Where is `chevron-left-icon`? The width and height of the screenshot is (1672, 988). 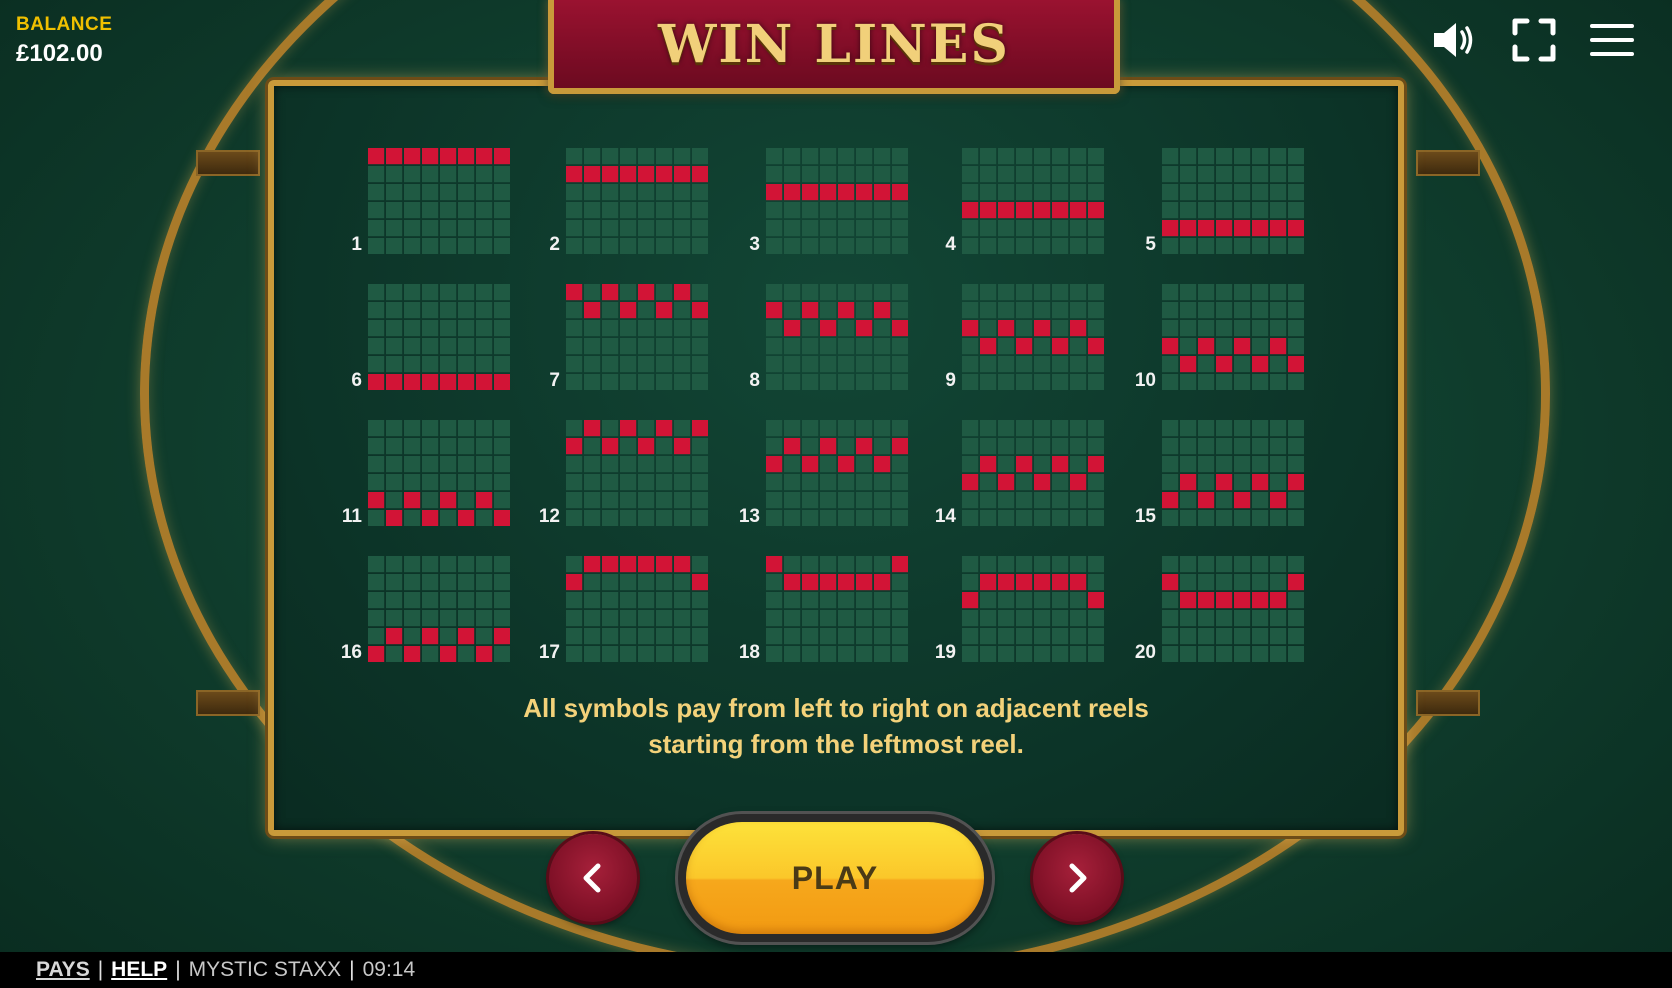 chevron-left-icon is located at coordinates (592, 878).